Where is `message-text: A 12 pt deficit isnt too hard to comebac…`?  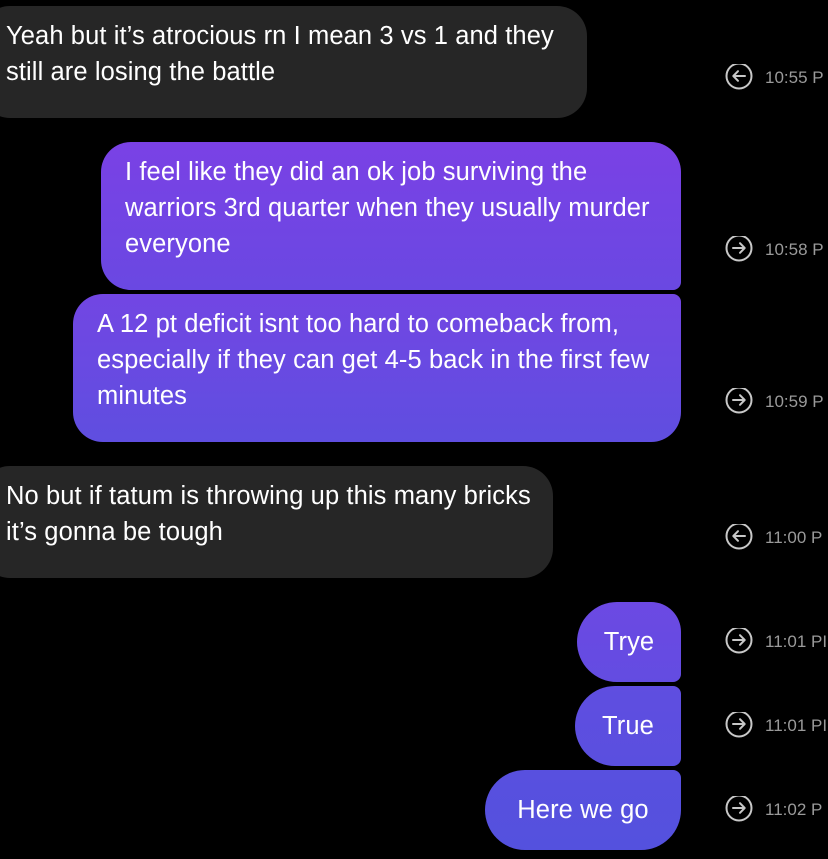 message-text: A 12 pt deficit isnt too hard to comebac… is located at coordinates (373, 360).